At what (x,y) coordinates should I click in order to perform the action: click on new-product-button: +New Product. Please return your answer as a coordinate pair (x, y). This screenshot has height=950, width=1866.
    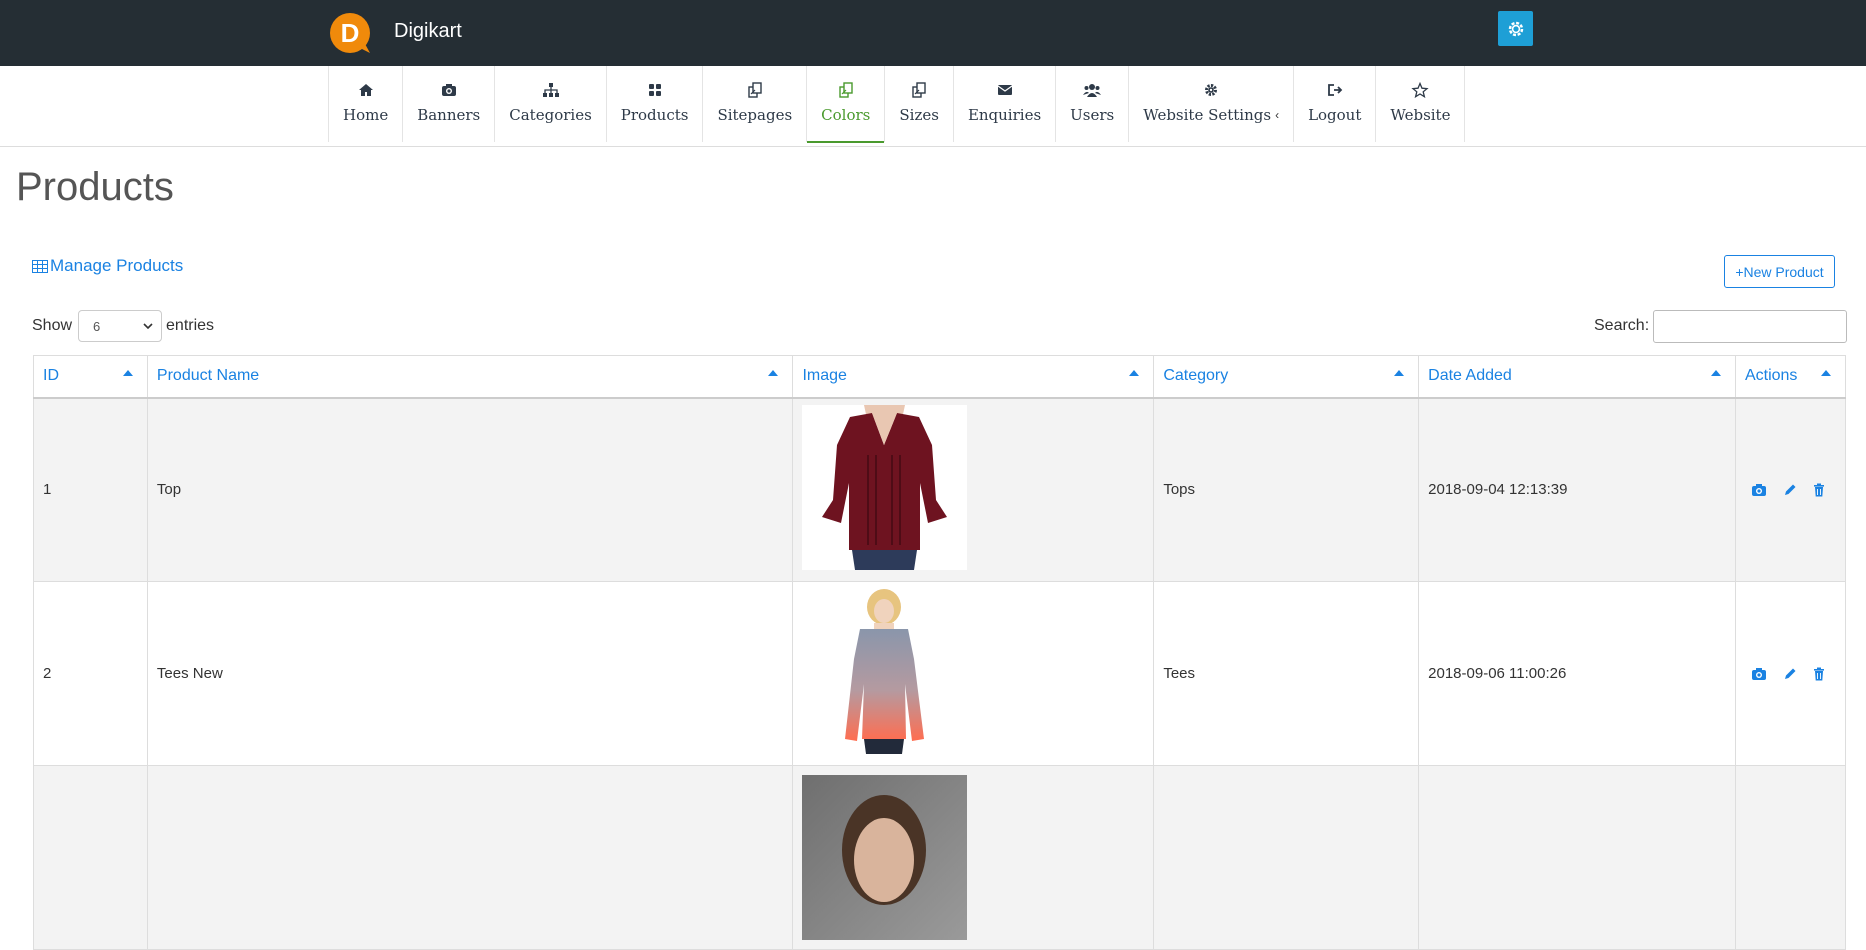
    Looking at the image, I should click on (1779, 271).